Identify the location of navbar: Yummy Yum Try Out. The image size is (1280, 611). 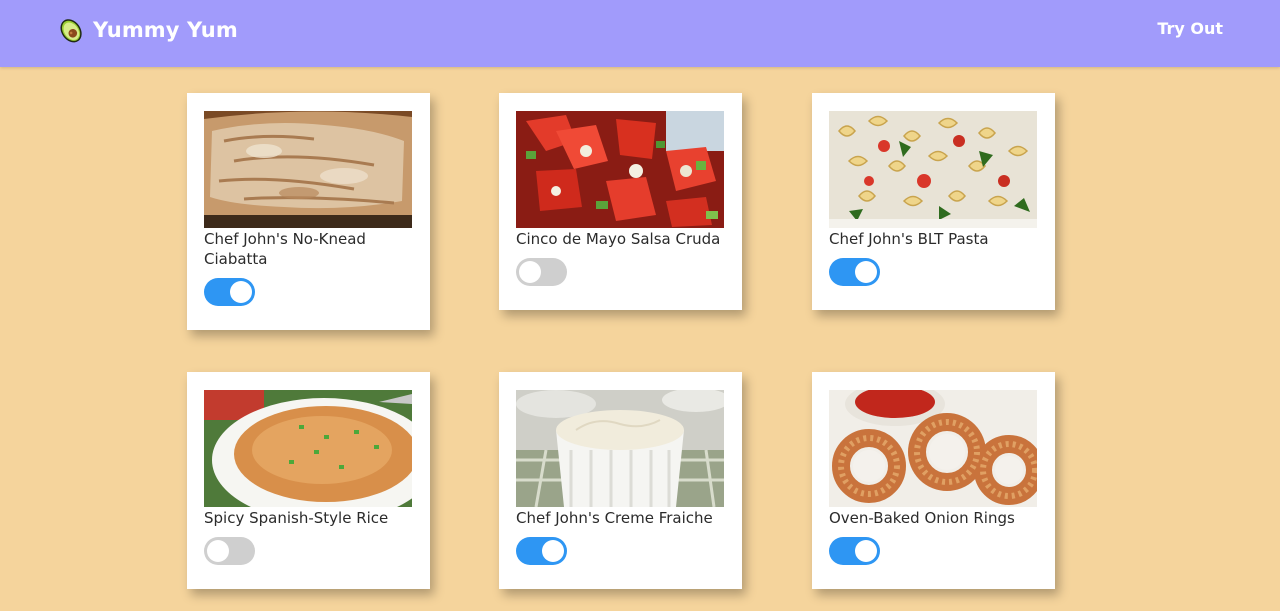
(640, 33).